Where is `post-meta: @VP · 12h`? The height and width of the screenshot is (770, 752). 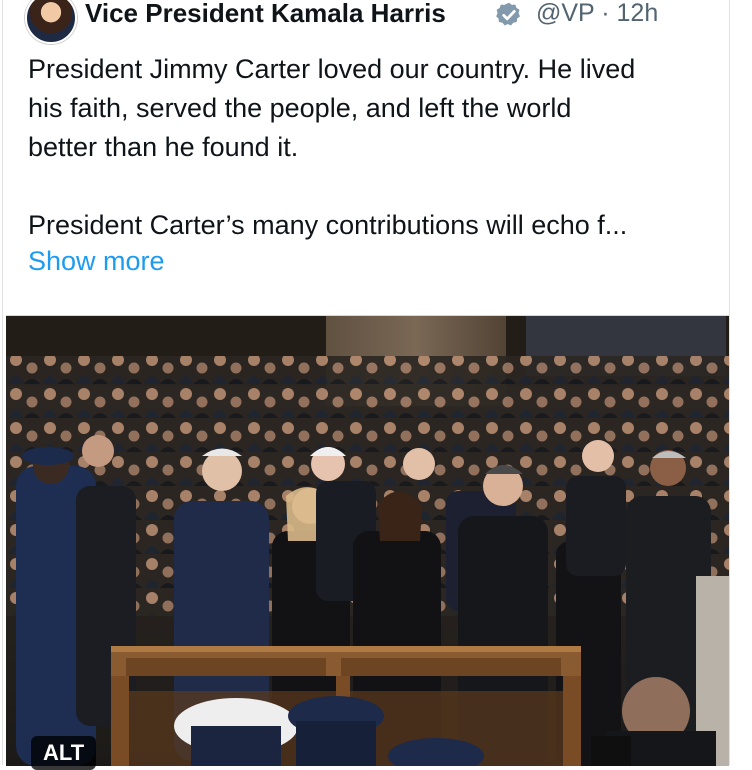
post-meta: @VP · 12h is located at coordinates (597, 14).